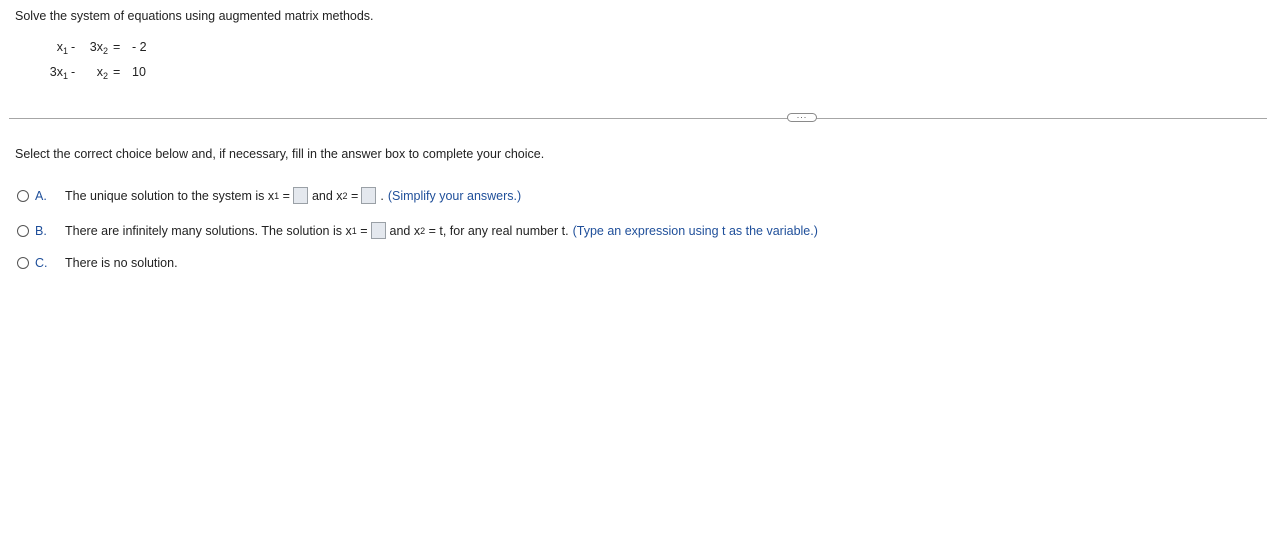 The image size is (1267, 542). What do you see at coordinates (300, 195) in the screenshot?
I see `choice-a-x1-input` at bounding box center [300, 195].